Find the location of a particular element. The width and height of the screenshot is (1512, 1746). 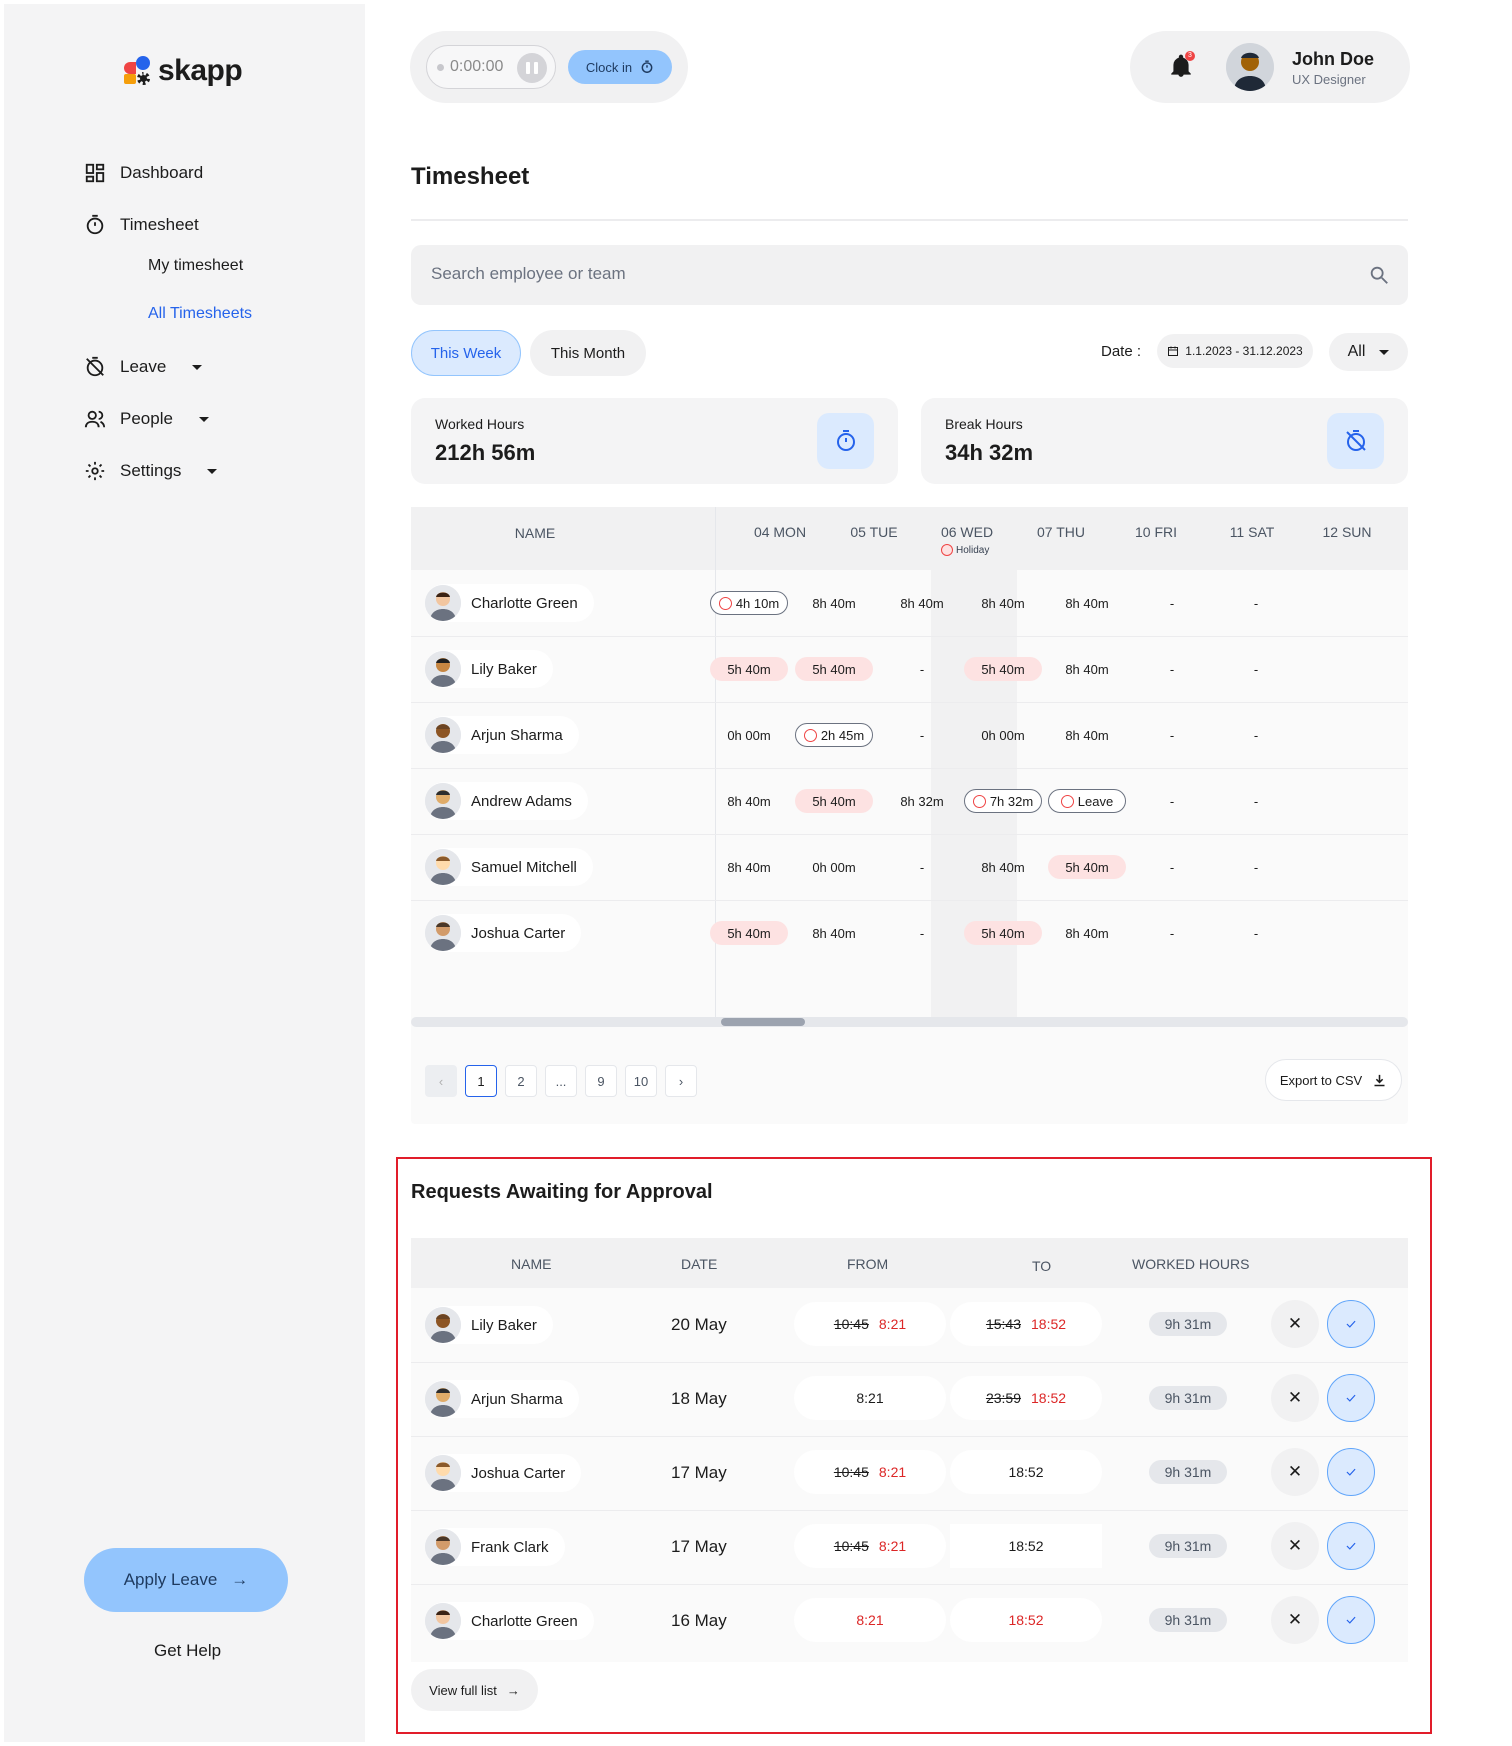

employee-chip: Samuel Mitchell is located at coordinates (509, 867).